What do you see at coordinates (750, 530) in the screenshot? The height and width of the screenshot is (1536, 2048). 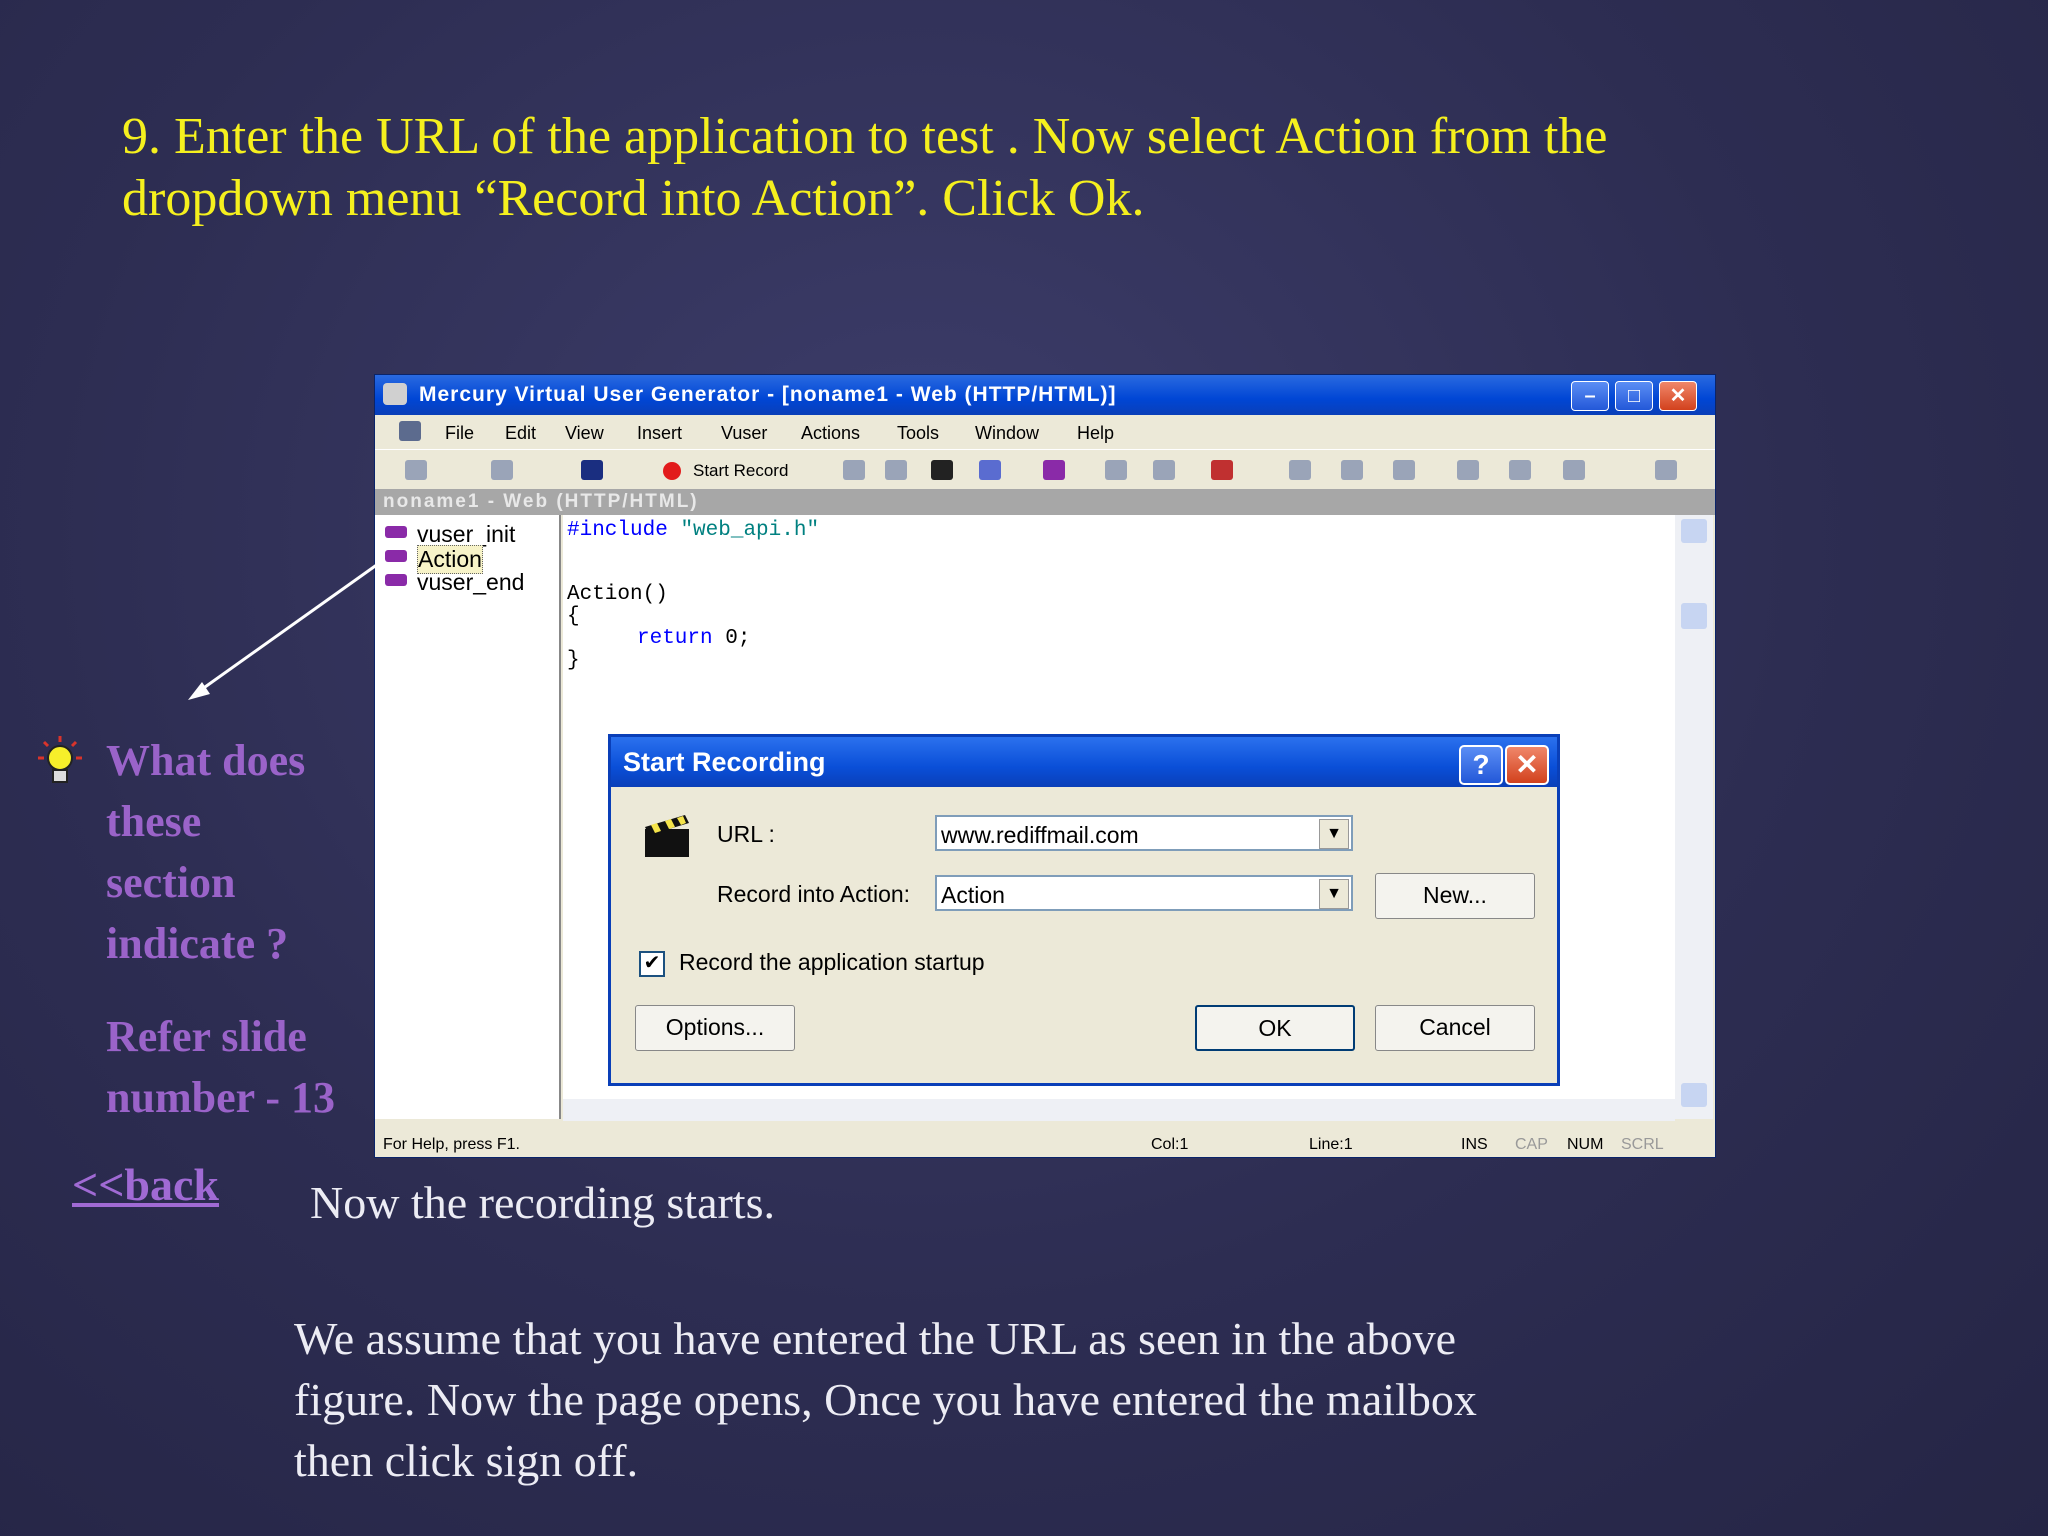 I see `code-include-file: "web_api.h"` at bounding box center [750, 530].